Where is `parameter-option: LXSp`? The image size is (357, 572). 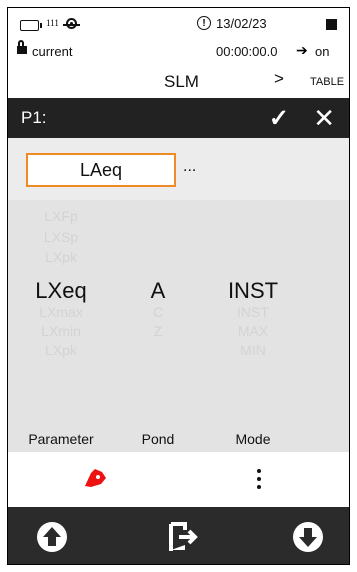
parameter-option: LXSp is located at coordinates (61, 237).